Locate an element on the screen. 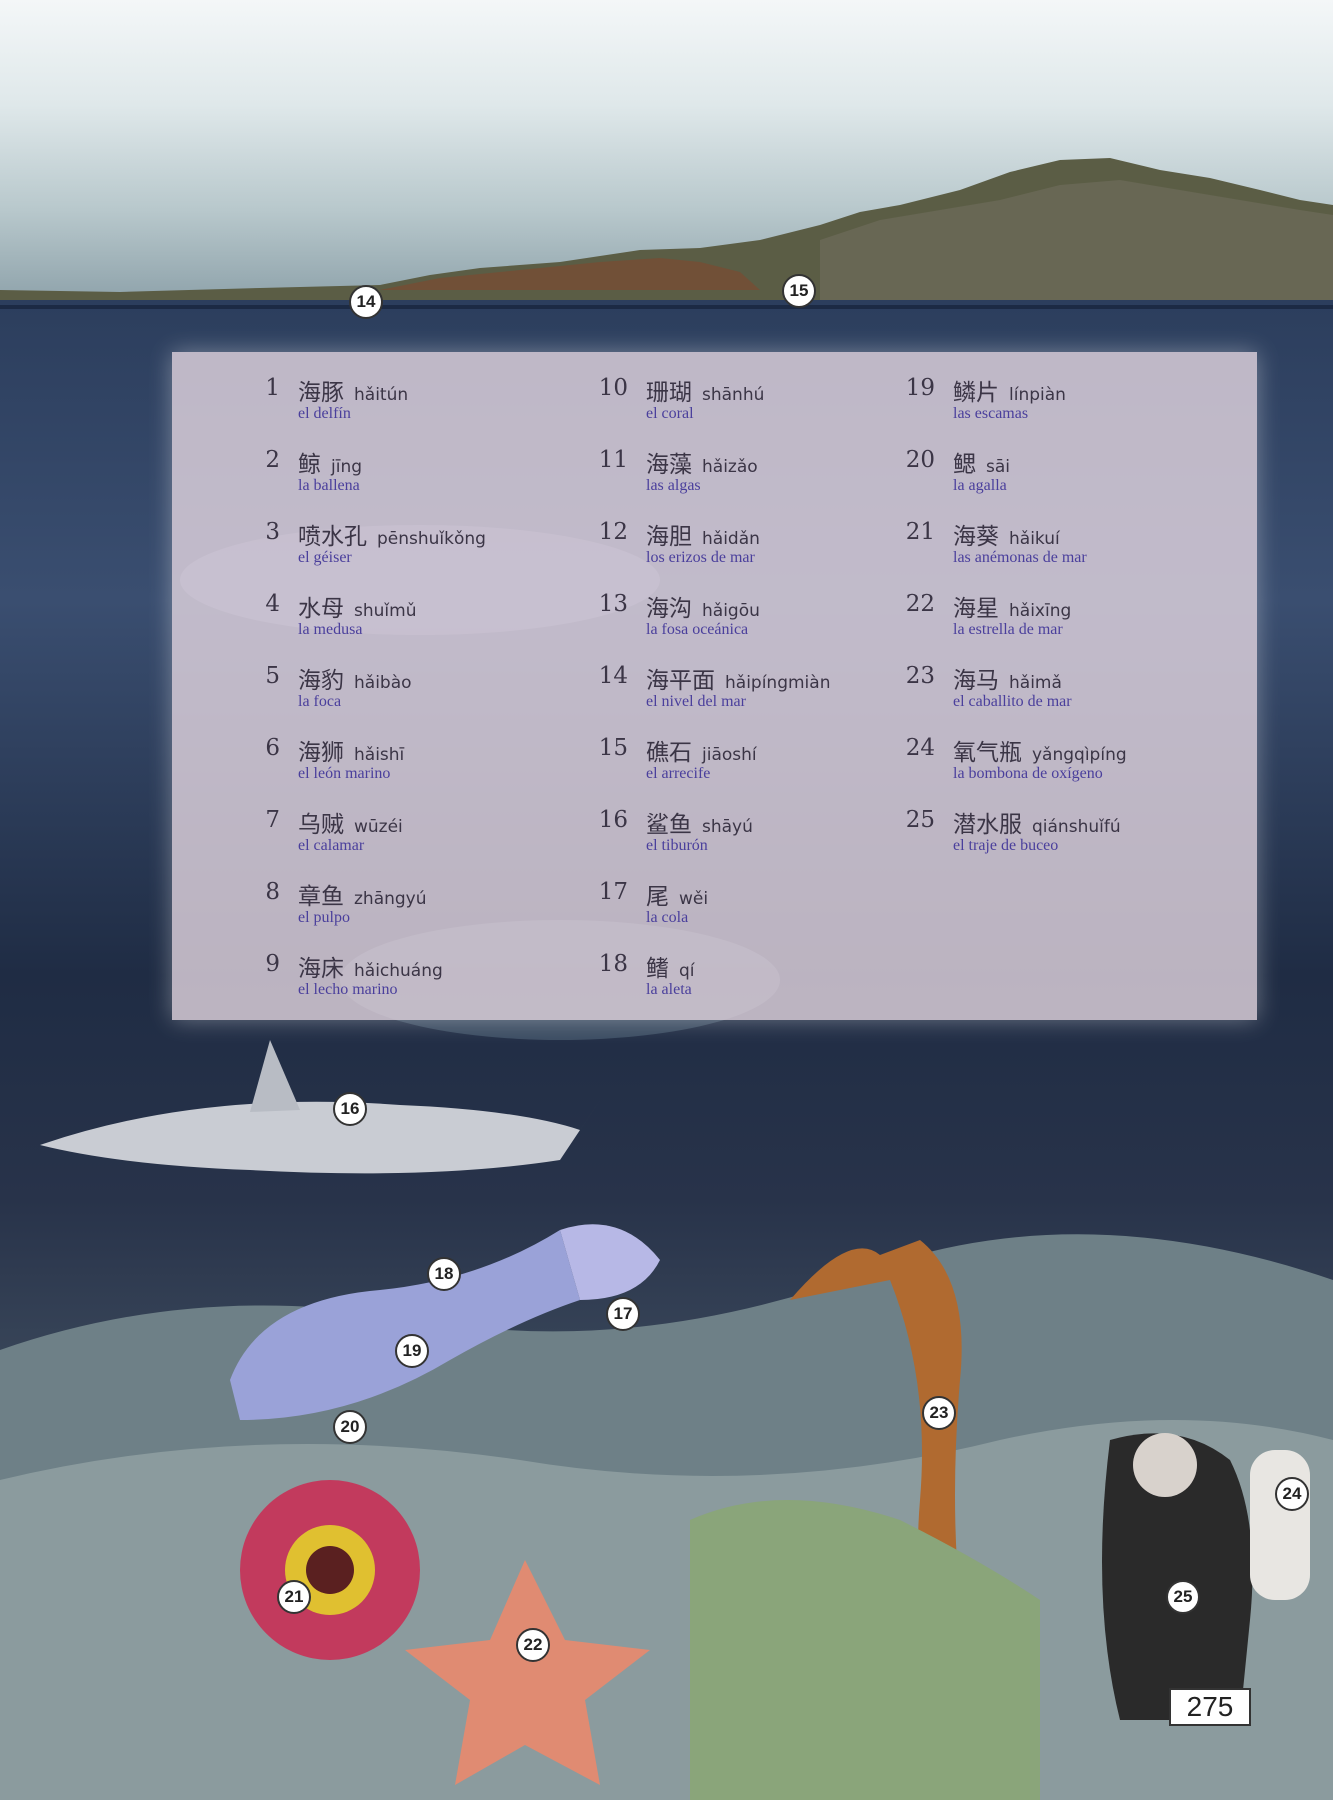 The image size is (1333, 1800). vocab-spanish: el pulpo is located at coordinates (324, 917).